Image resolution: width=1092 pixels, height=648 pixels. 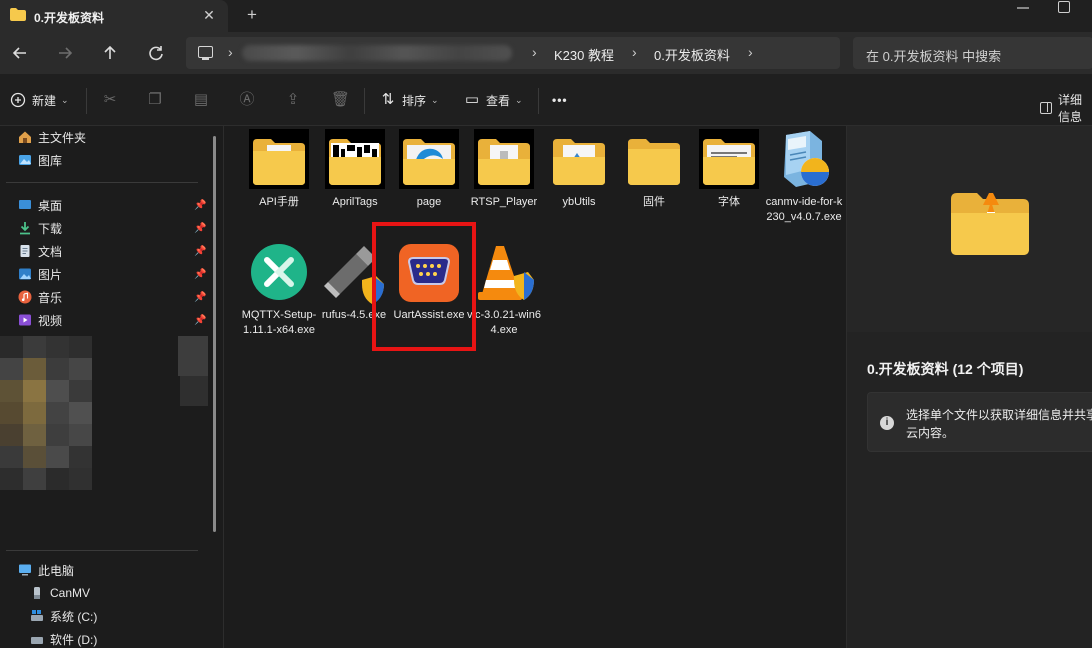 What do you see at coordinates (296, 100) in the screenshot?
I see `share-button: ⇪` at bounding box center [296, 100].